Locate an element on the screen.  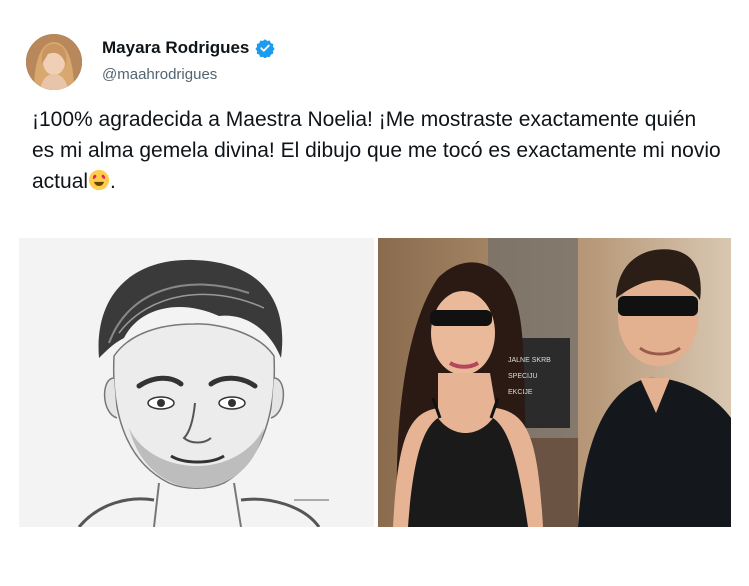
tweet-end: . is located at coordinates (113, 181).